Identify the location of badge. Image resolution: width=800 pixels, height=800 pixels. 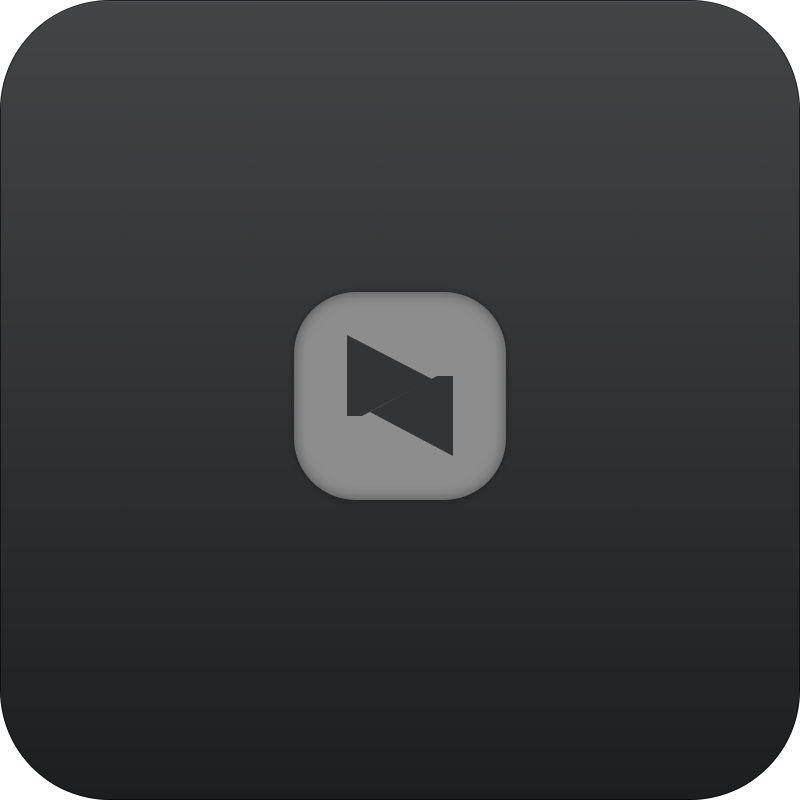
(400, 396).